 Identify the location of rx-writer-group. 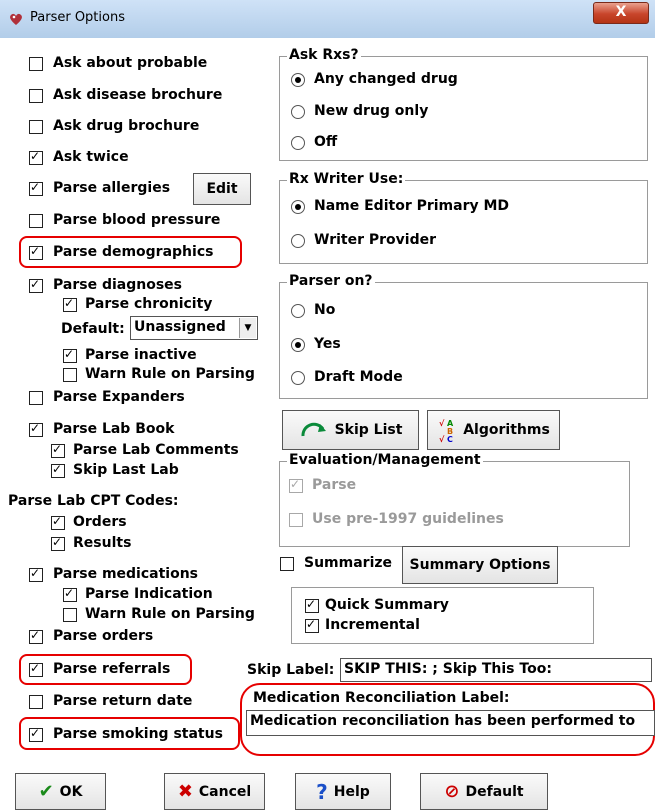
(463, 222).